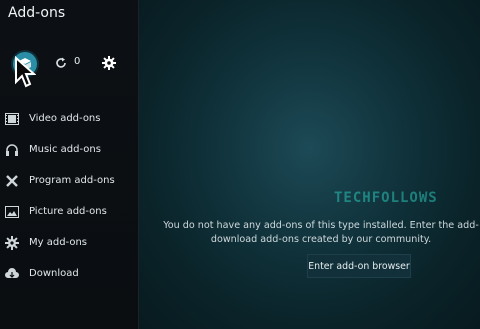 This screenshot has width=480, height=329. I want to click on sidebar-item-label: Program add-ons, so click(72, 180).